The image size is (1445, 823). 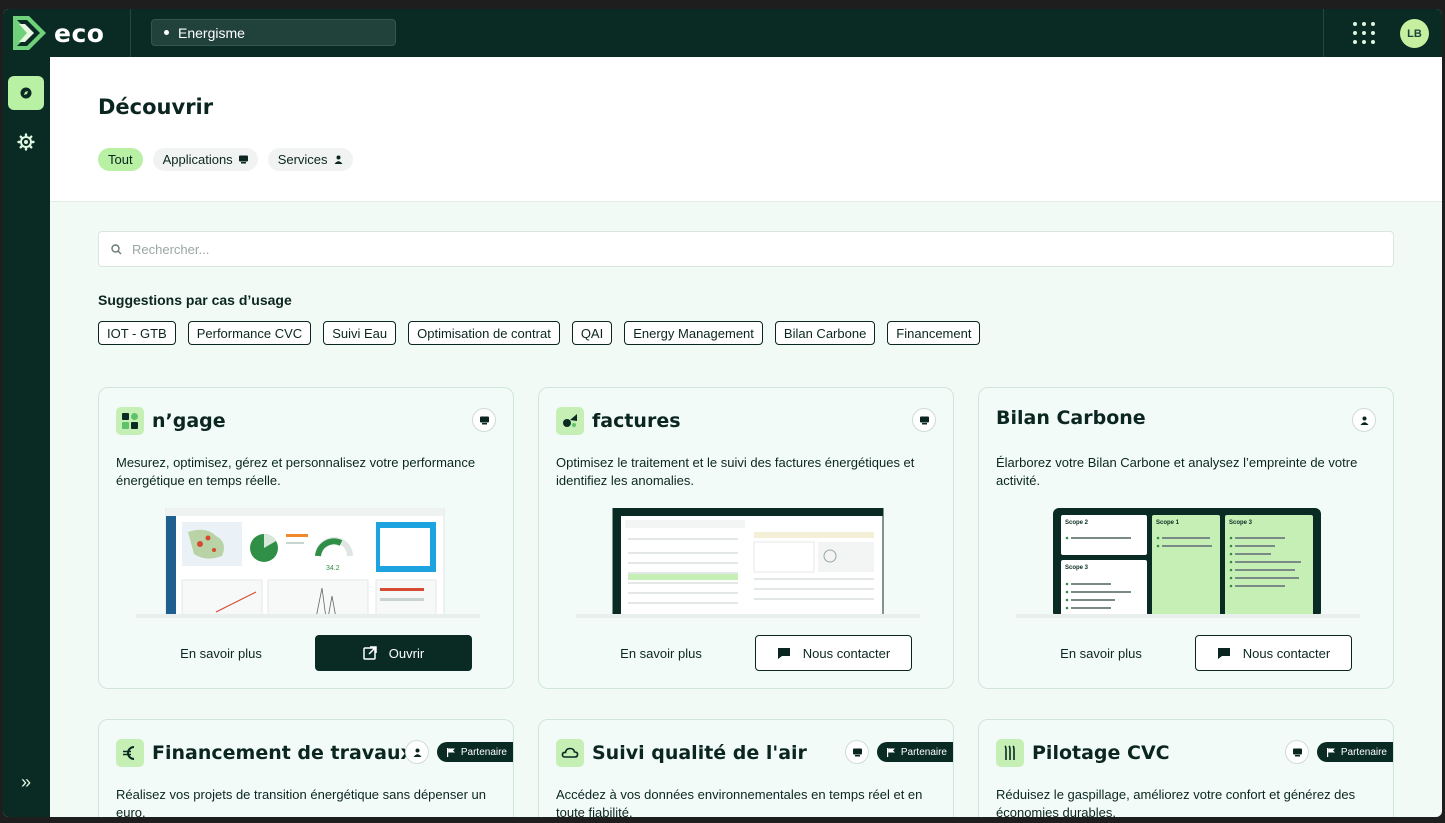 I want to click on expand-sidebar-icon: », so click(x=26, y=782).